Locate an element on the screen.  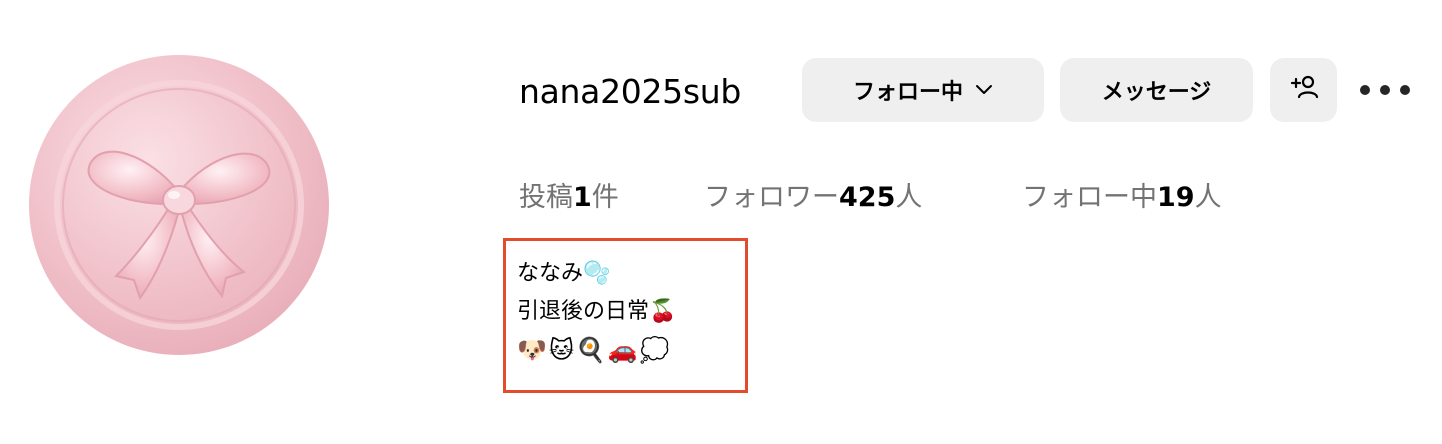
followers-unit: 人 is located at coordinates (909, 197).